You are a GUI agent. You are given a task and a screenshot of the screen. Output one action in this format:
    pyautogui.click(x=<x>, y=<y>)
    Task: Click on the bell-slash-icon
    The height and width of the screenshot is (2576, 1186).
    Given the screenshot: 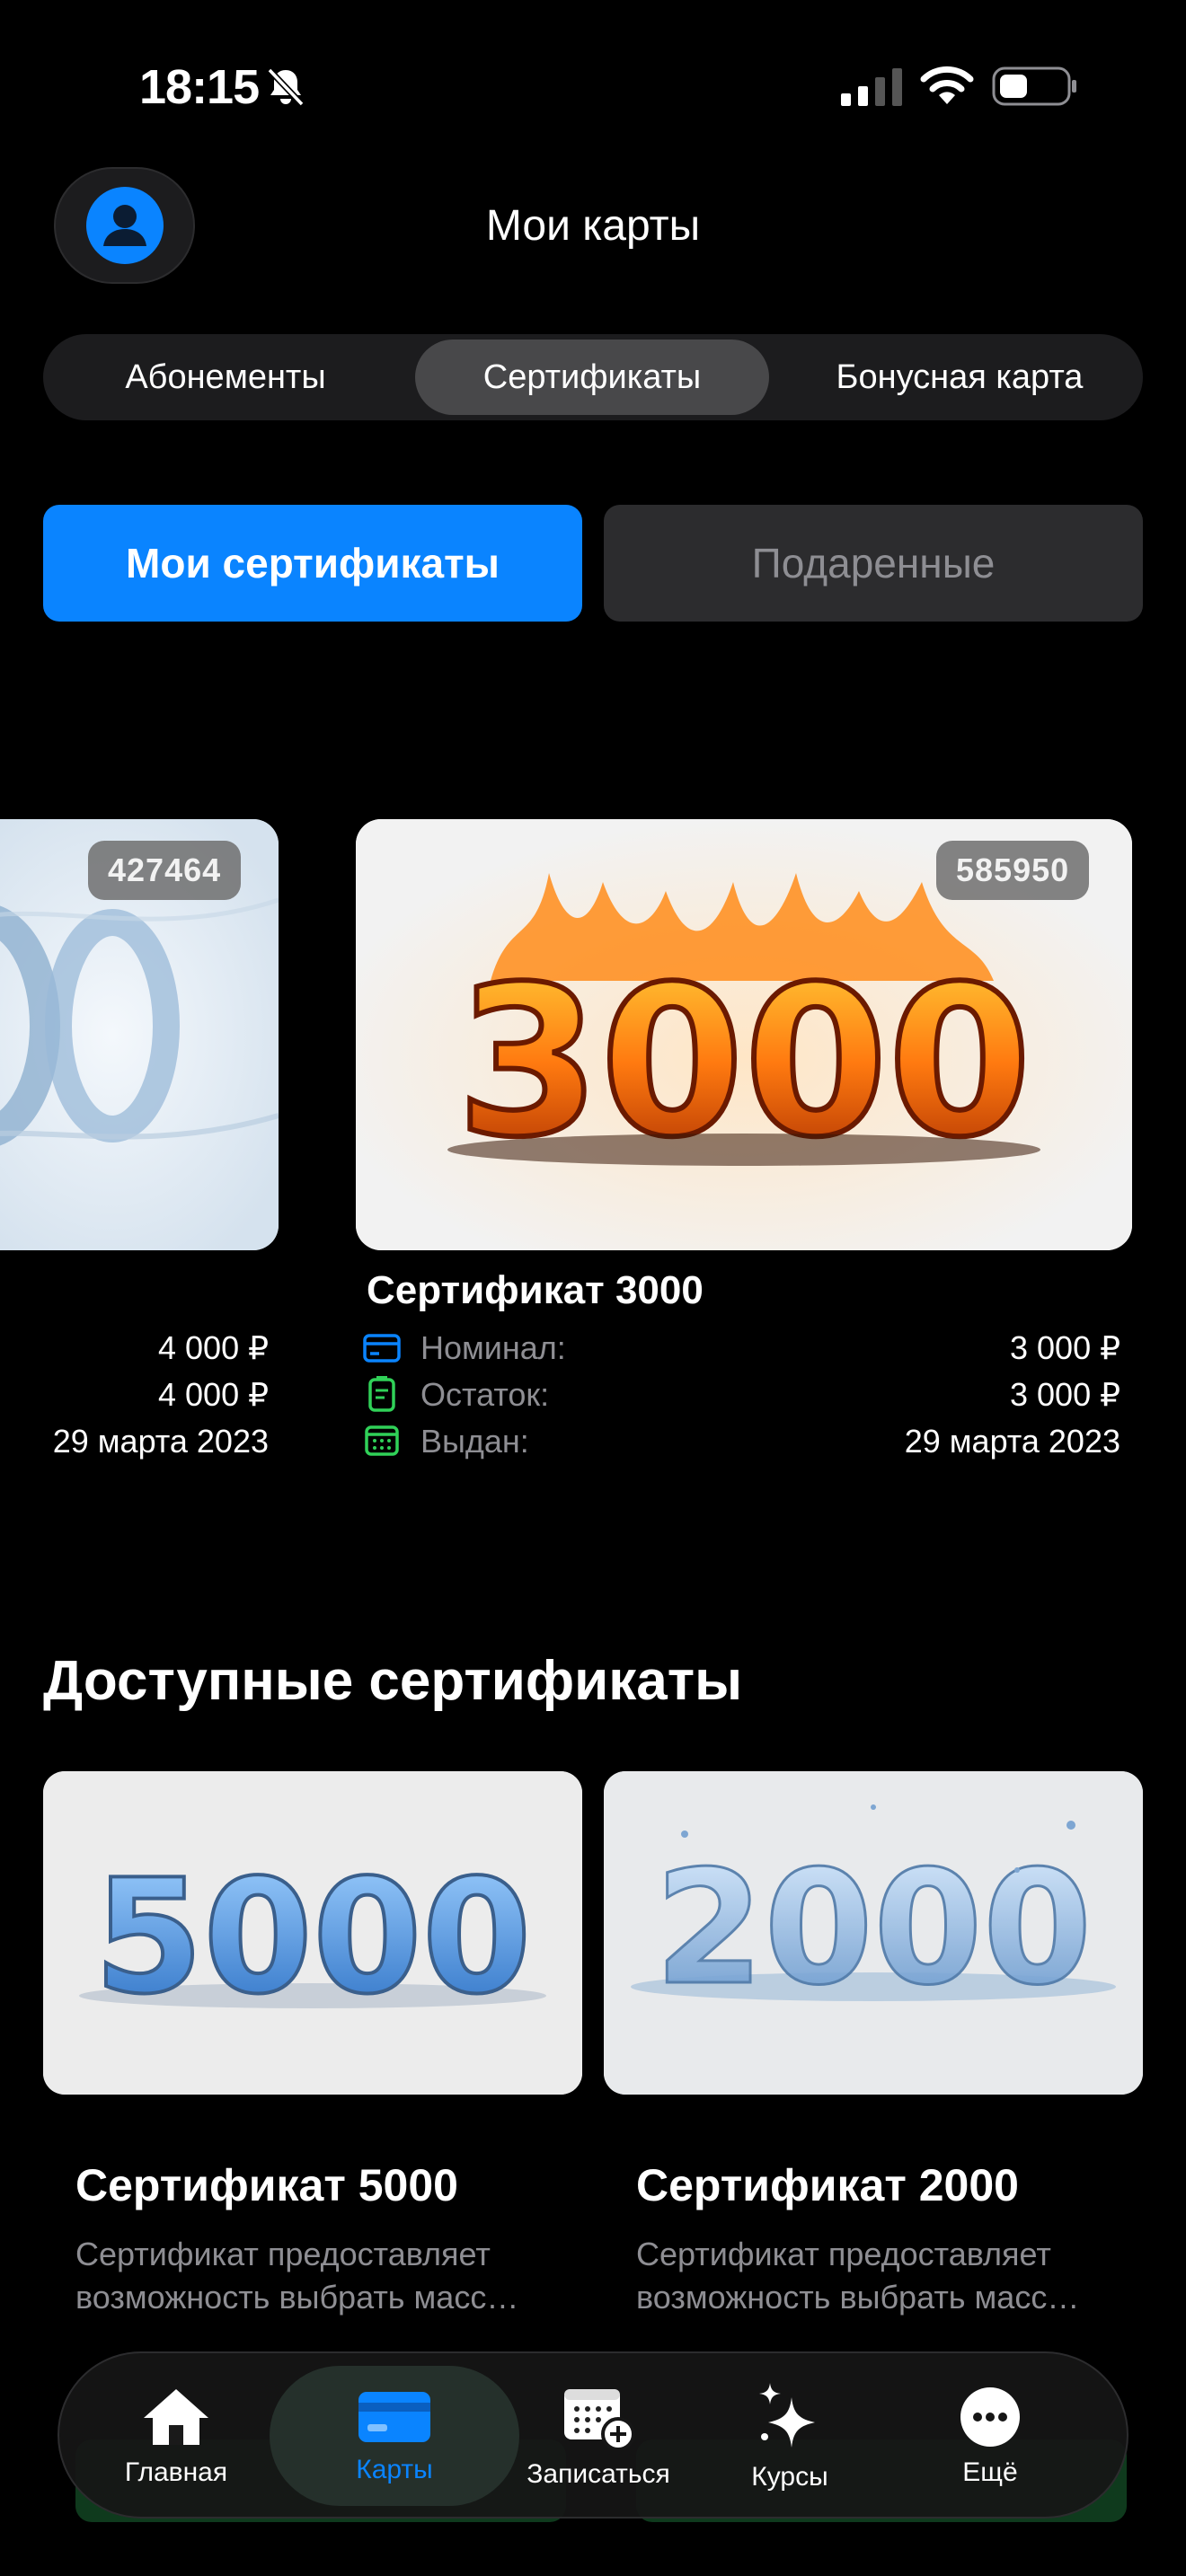 What is the action you would take?
    pyautogui.click(x=286, y=87)
    